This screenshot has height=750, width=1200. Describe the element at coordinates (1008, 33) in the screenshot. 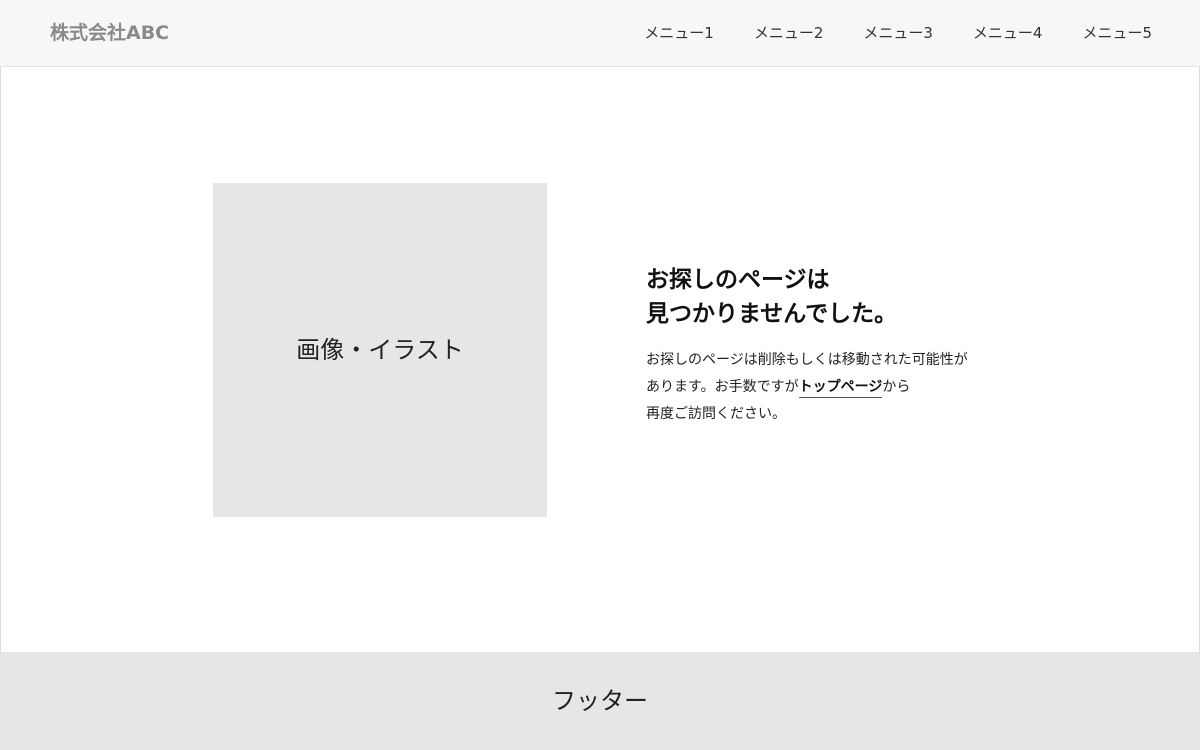

I see `nav-item-menu-4: メニュー4` at that location.